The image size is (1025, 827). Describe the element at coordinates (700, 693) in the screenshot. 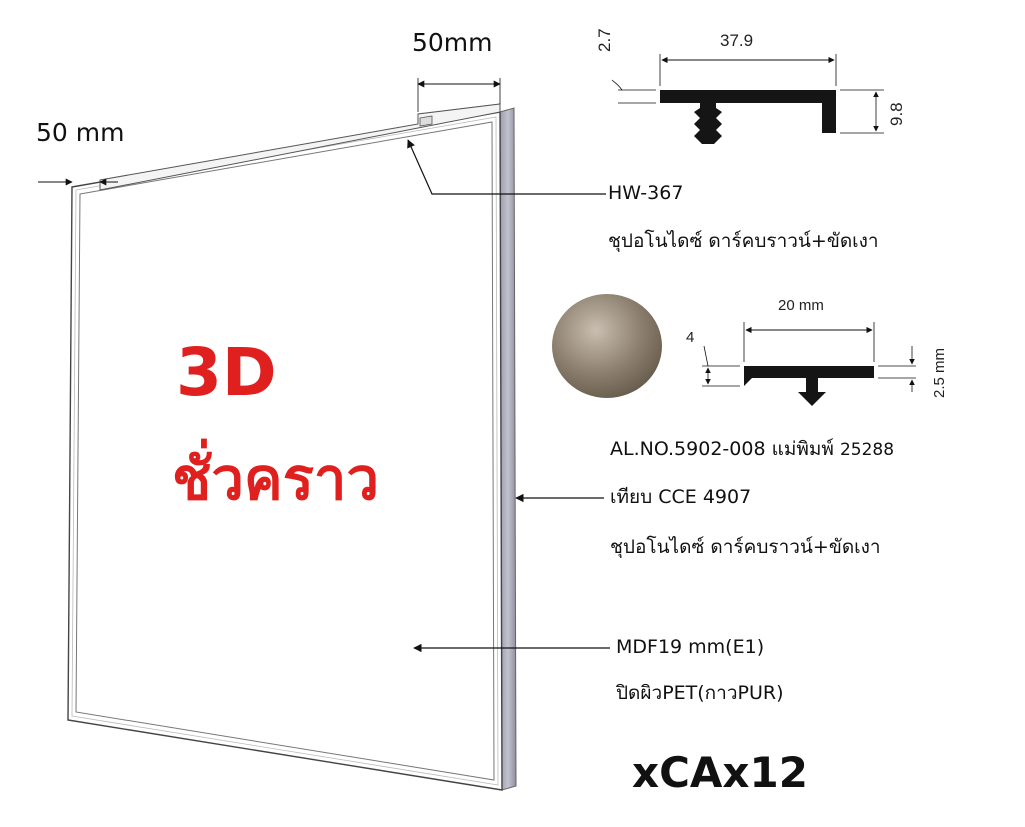

I see `board-surface: ปิดผิวPET(กาวPUR)` at that location.